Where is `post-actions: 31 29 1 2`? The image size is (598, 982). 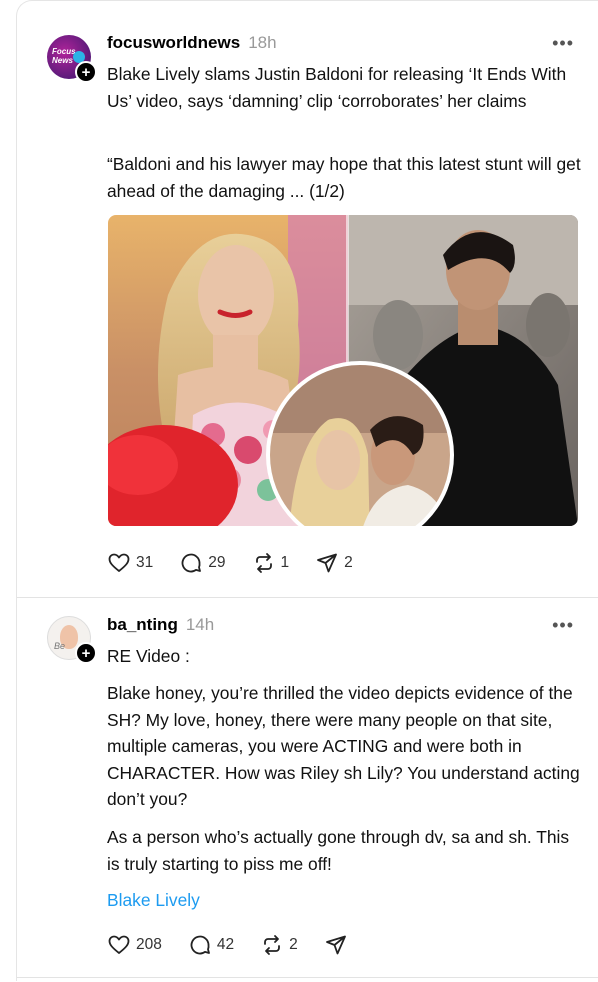 post-actions: 31 29 1 2 is located at coordinates (243, 563).